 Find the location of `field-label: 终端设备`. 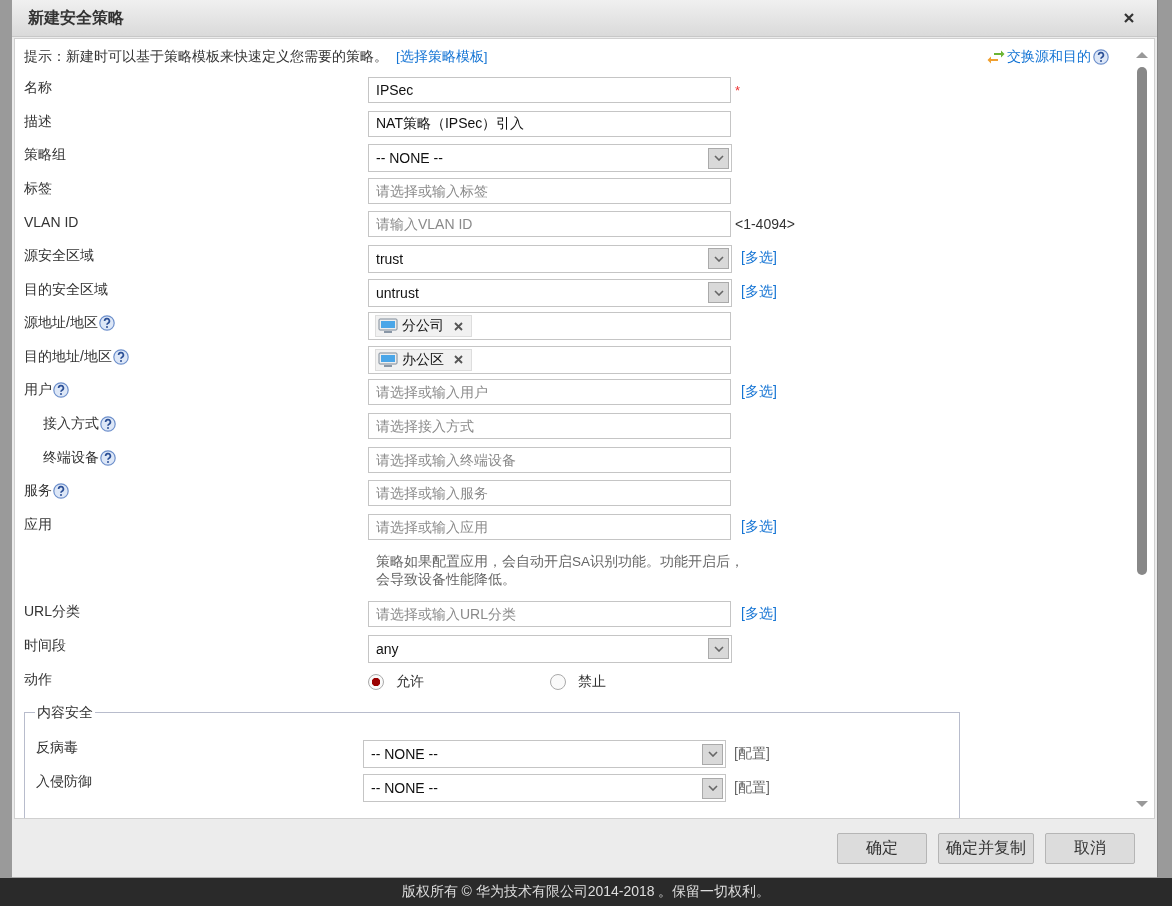

field-label: 终端设备 is located at coordinates (71, 457).